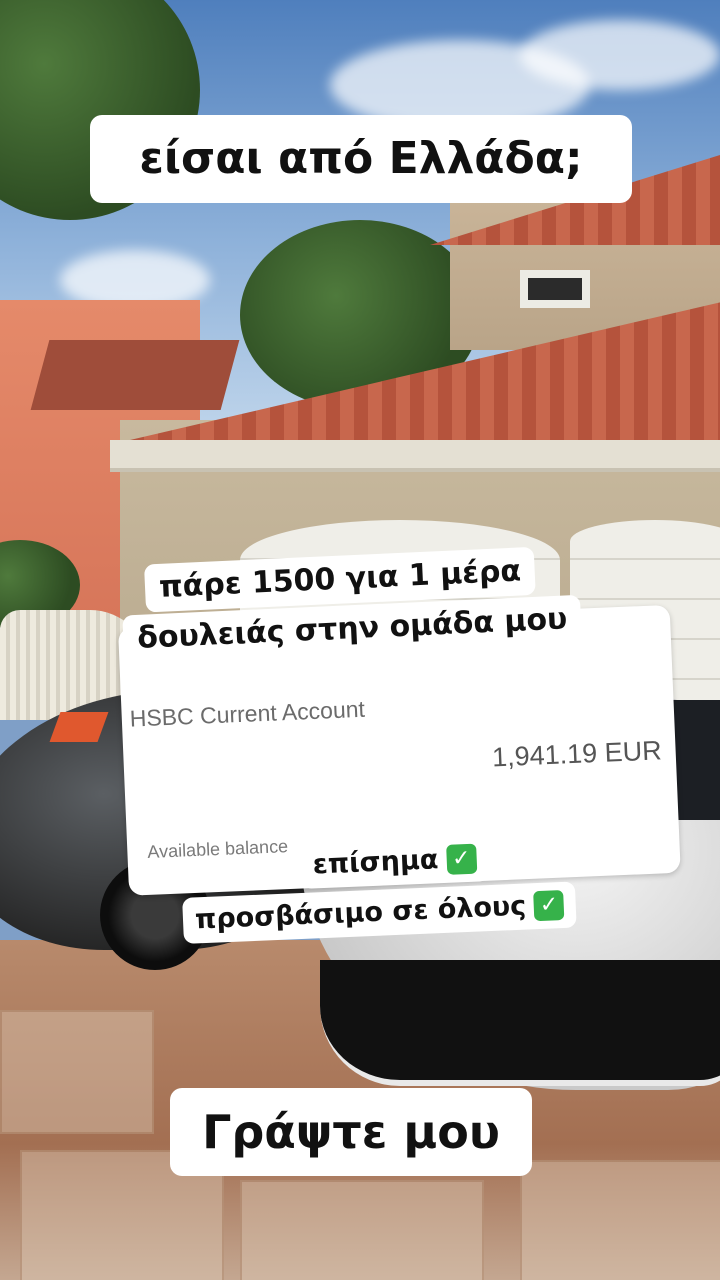  I want to click on account-name: HSBC Current Account, so click(247, 713).